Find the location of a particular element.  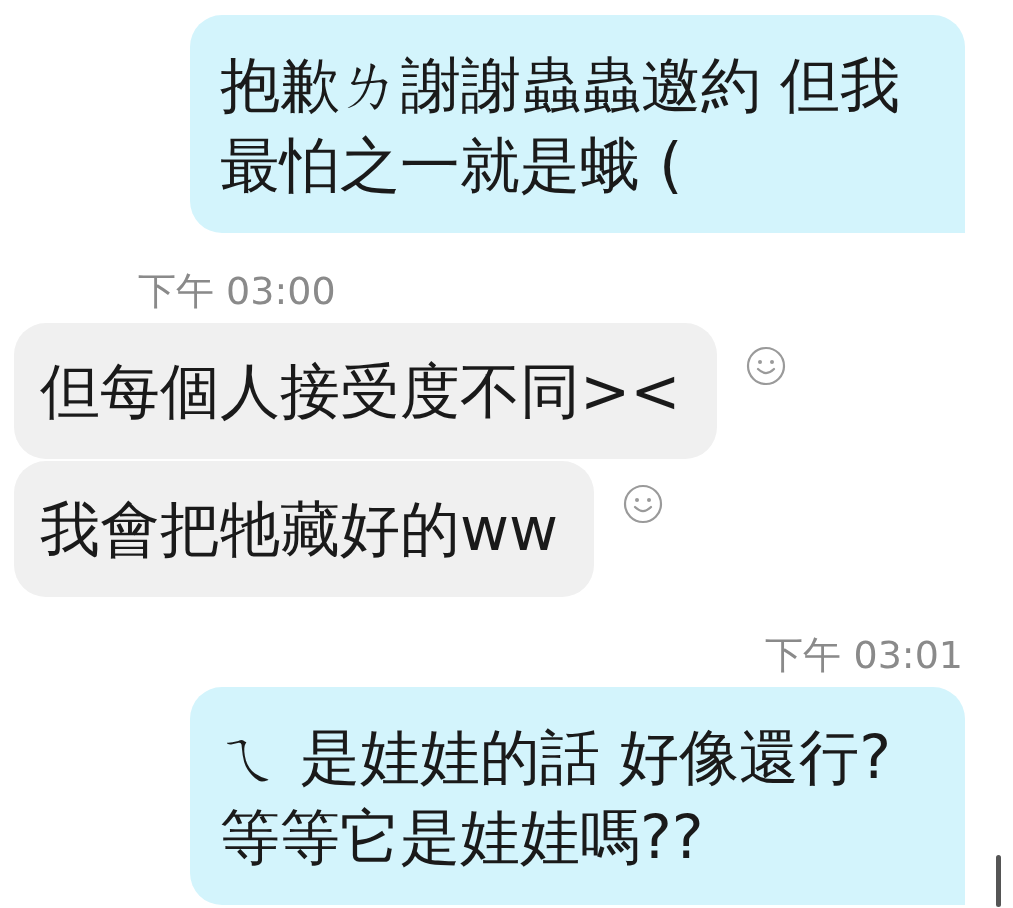

timestamp: 下午 03:00 is located at coordinates (237, 291).